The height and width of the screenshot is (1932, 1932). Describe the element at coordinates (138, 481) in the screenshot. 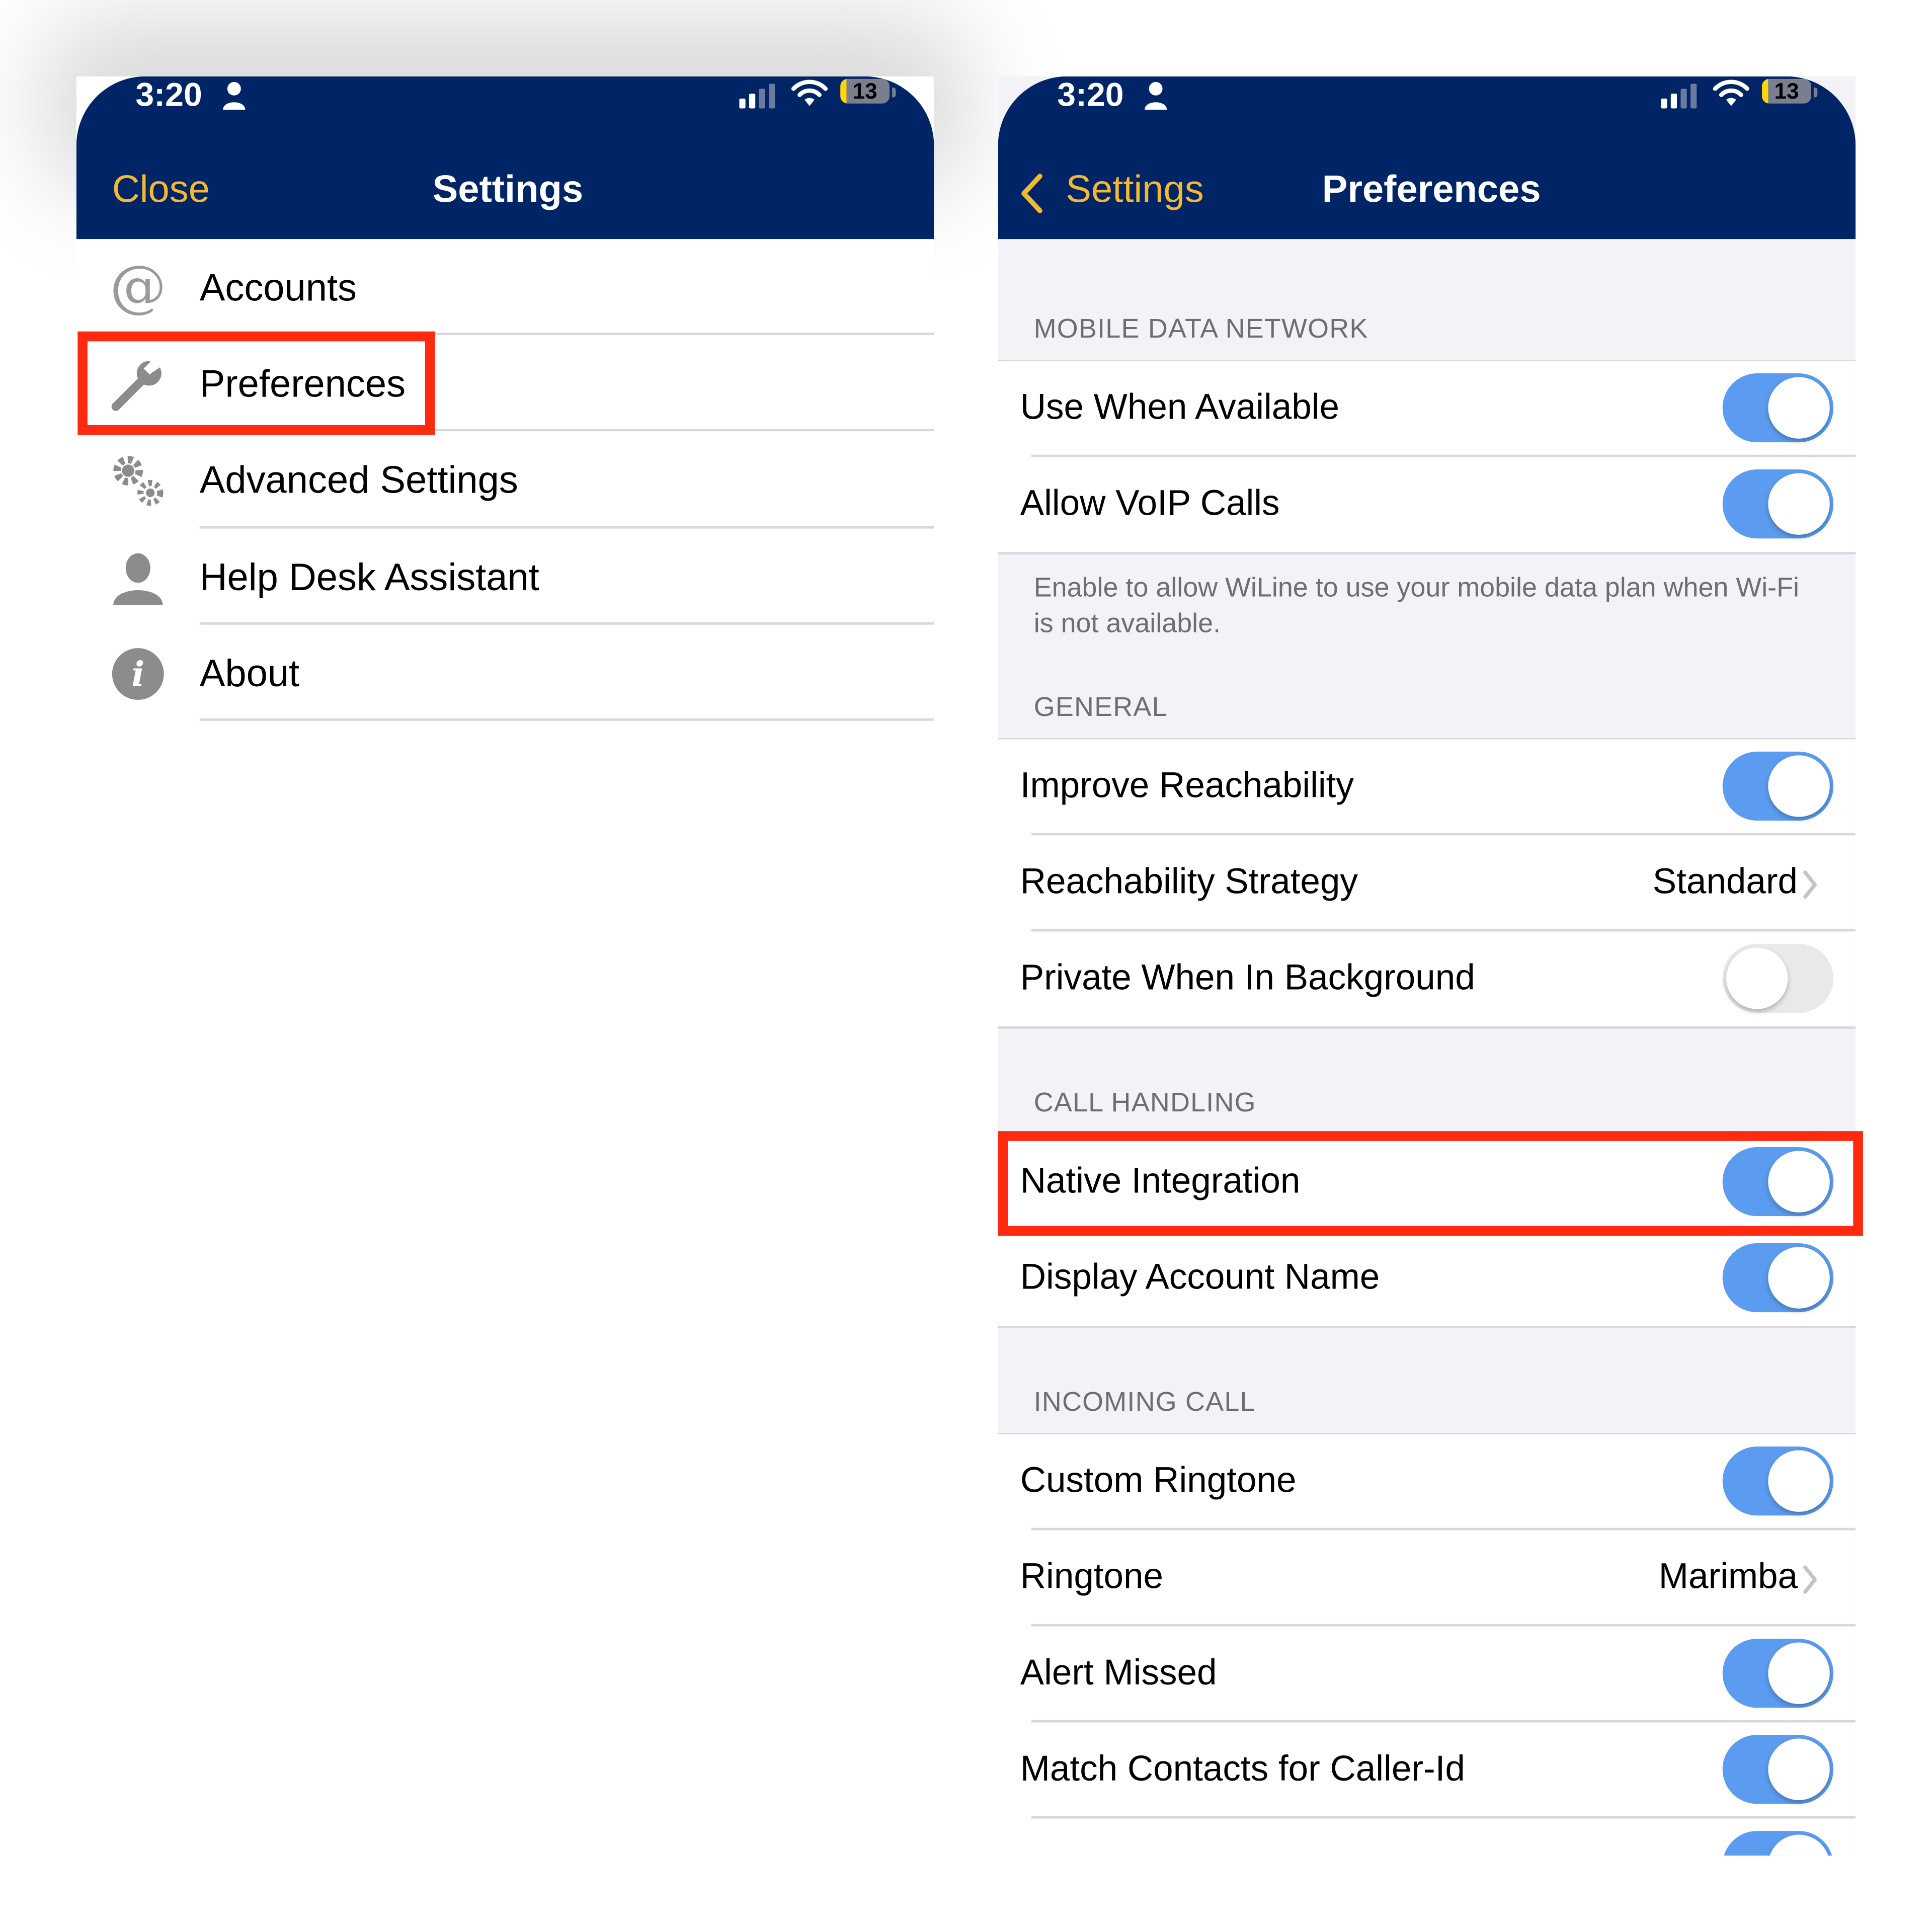

I see `gears-icon` at that location.